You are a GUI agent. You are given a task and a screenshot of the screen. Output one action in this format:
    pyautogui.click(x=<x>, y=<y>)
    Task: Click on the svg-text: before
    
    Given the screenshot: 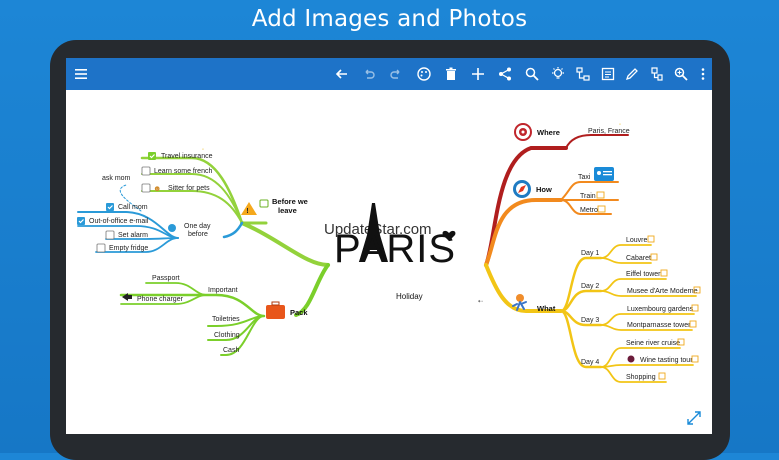 What is the action you would take?
    pyautogui.click(x=198, y=234)
    